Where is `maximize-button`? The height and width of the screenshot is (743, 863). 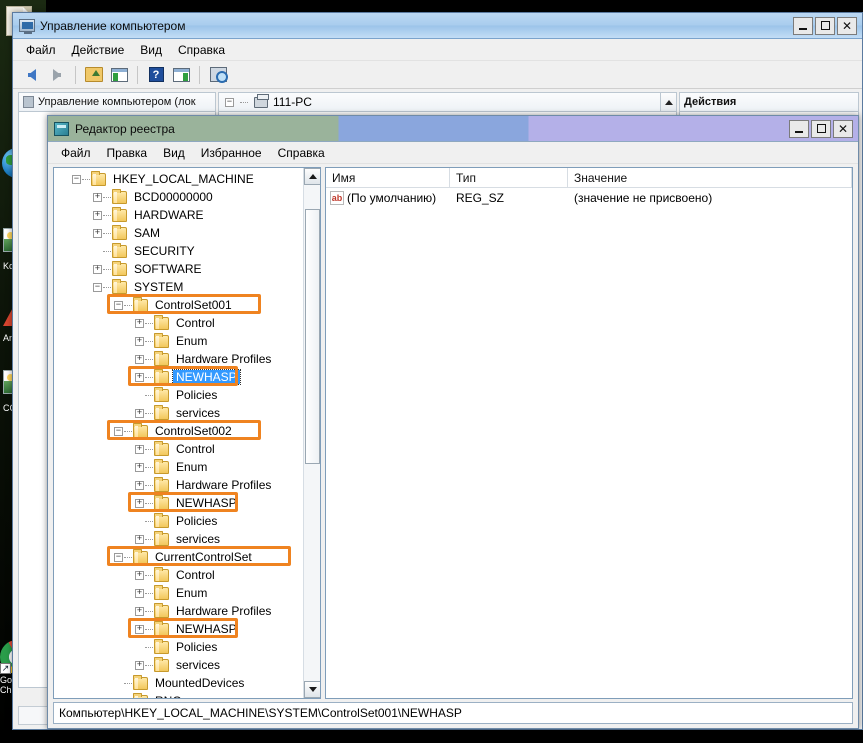 maximize-button is located at coordinates (825, 25).